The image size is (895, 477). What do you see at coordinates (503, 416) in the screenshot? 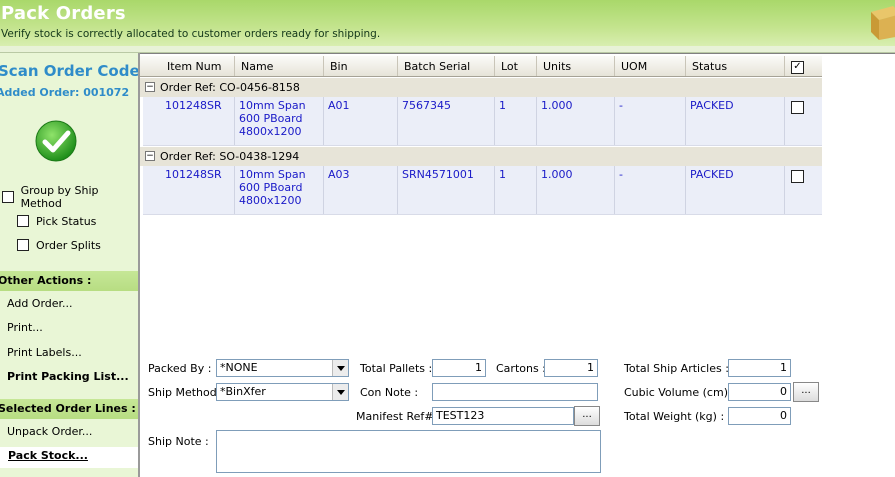
I see `manifest-ref-input: TEST123` at bounding box center [503, 416].